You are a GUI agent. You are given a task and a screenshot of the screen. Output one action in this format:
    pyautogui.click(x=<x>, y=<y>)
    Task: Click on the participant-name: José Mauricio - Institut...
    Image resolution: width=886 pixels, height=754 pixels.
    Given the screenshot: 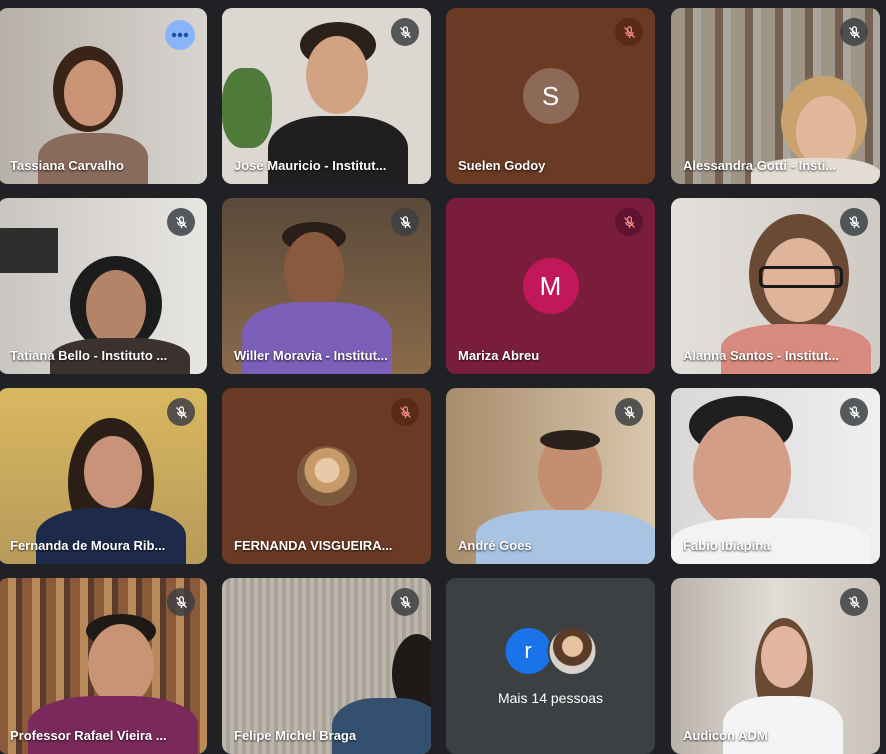 What is the action you would take?
    pyautogui.click(x=310, y=165)
    